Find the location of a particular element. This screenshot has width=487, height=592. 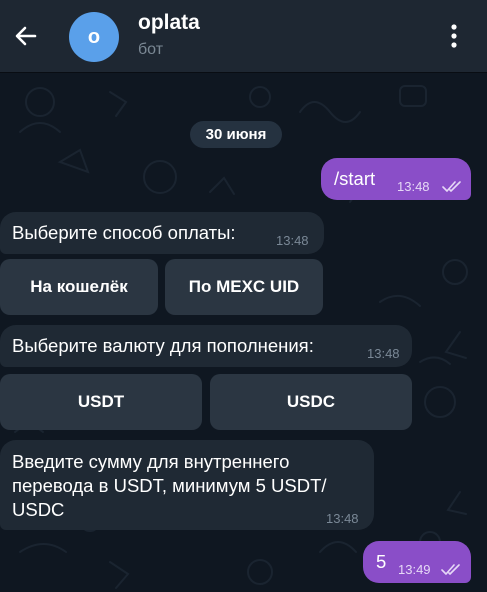

avatar: o is located at coordinates (94, 37).